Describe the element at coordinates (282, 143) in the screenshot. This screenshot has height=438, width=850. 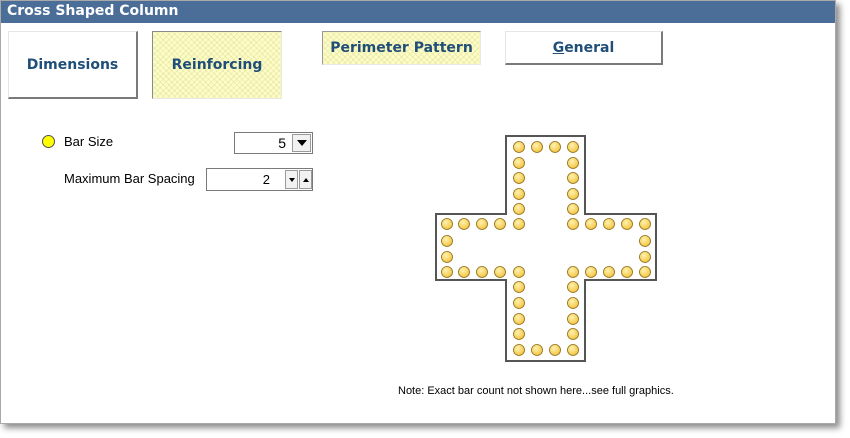
I see `bar-size-value: 5` at that location.